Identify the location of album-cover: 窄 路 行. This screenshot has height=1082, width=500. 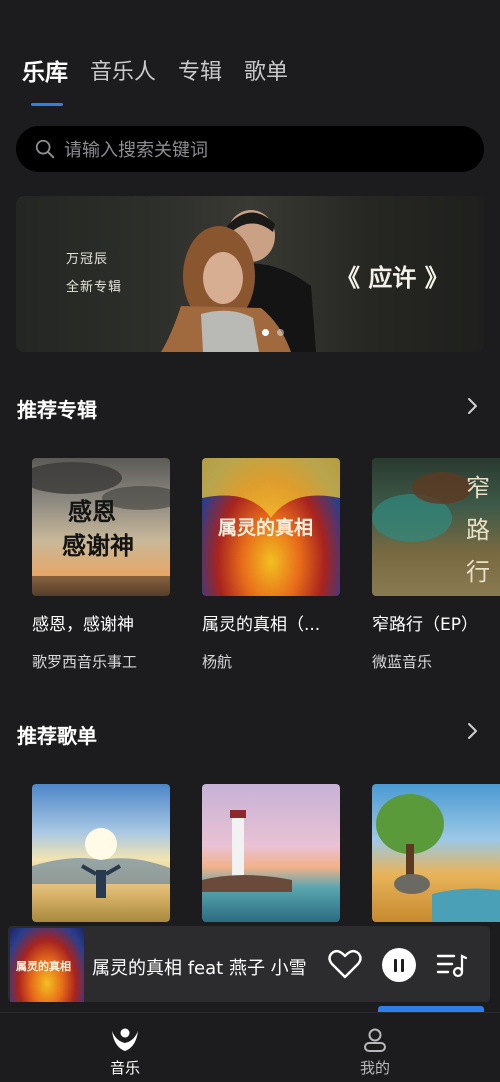
(436, 527).